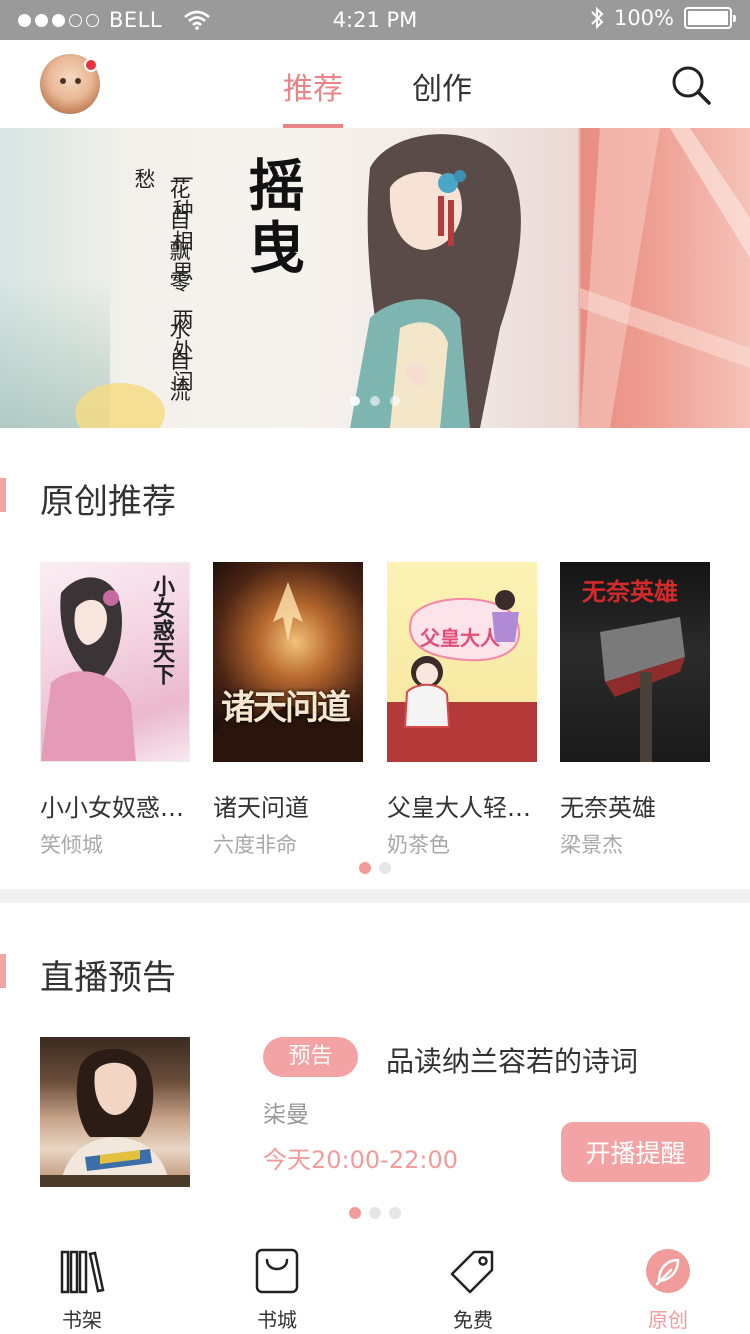 The width and height of the screenshot is (750, 1334). I want to click on nav-label: 书城, so click(277, 1320).